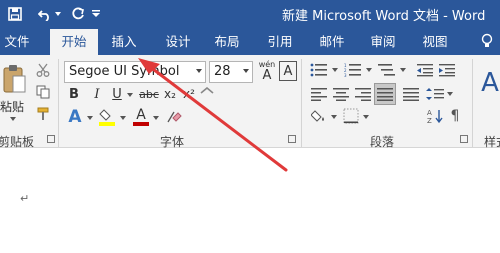  I want to click on format-painter-icon, so click(43, 114).